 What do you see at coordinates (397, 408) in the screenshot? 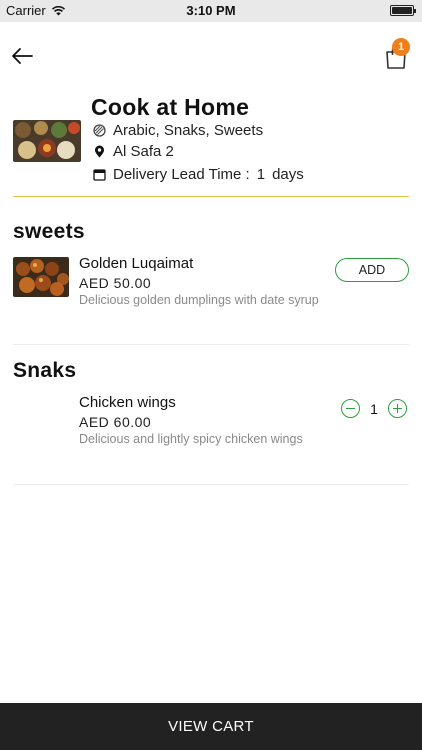
I see `plus-icon` at bounding box center [397, 408].